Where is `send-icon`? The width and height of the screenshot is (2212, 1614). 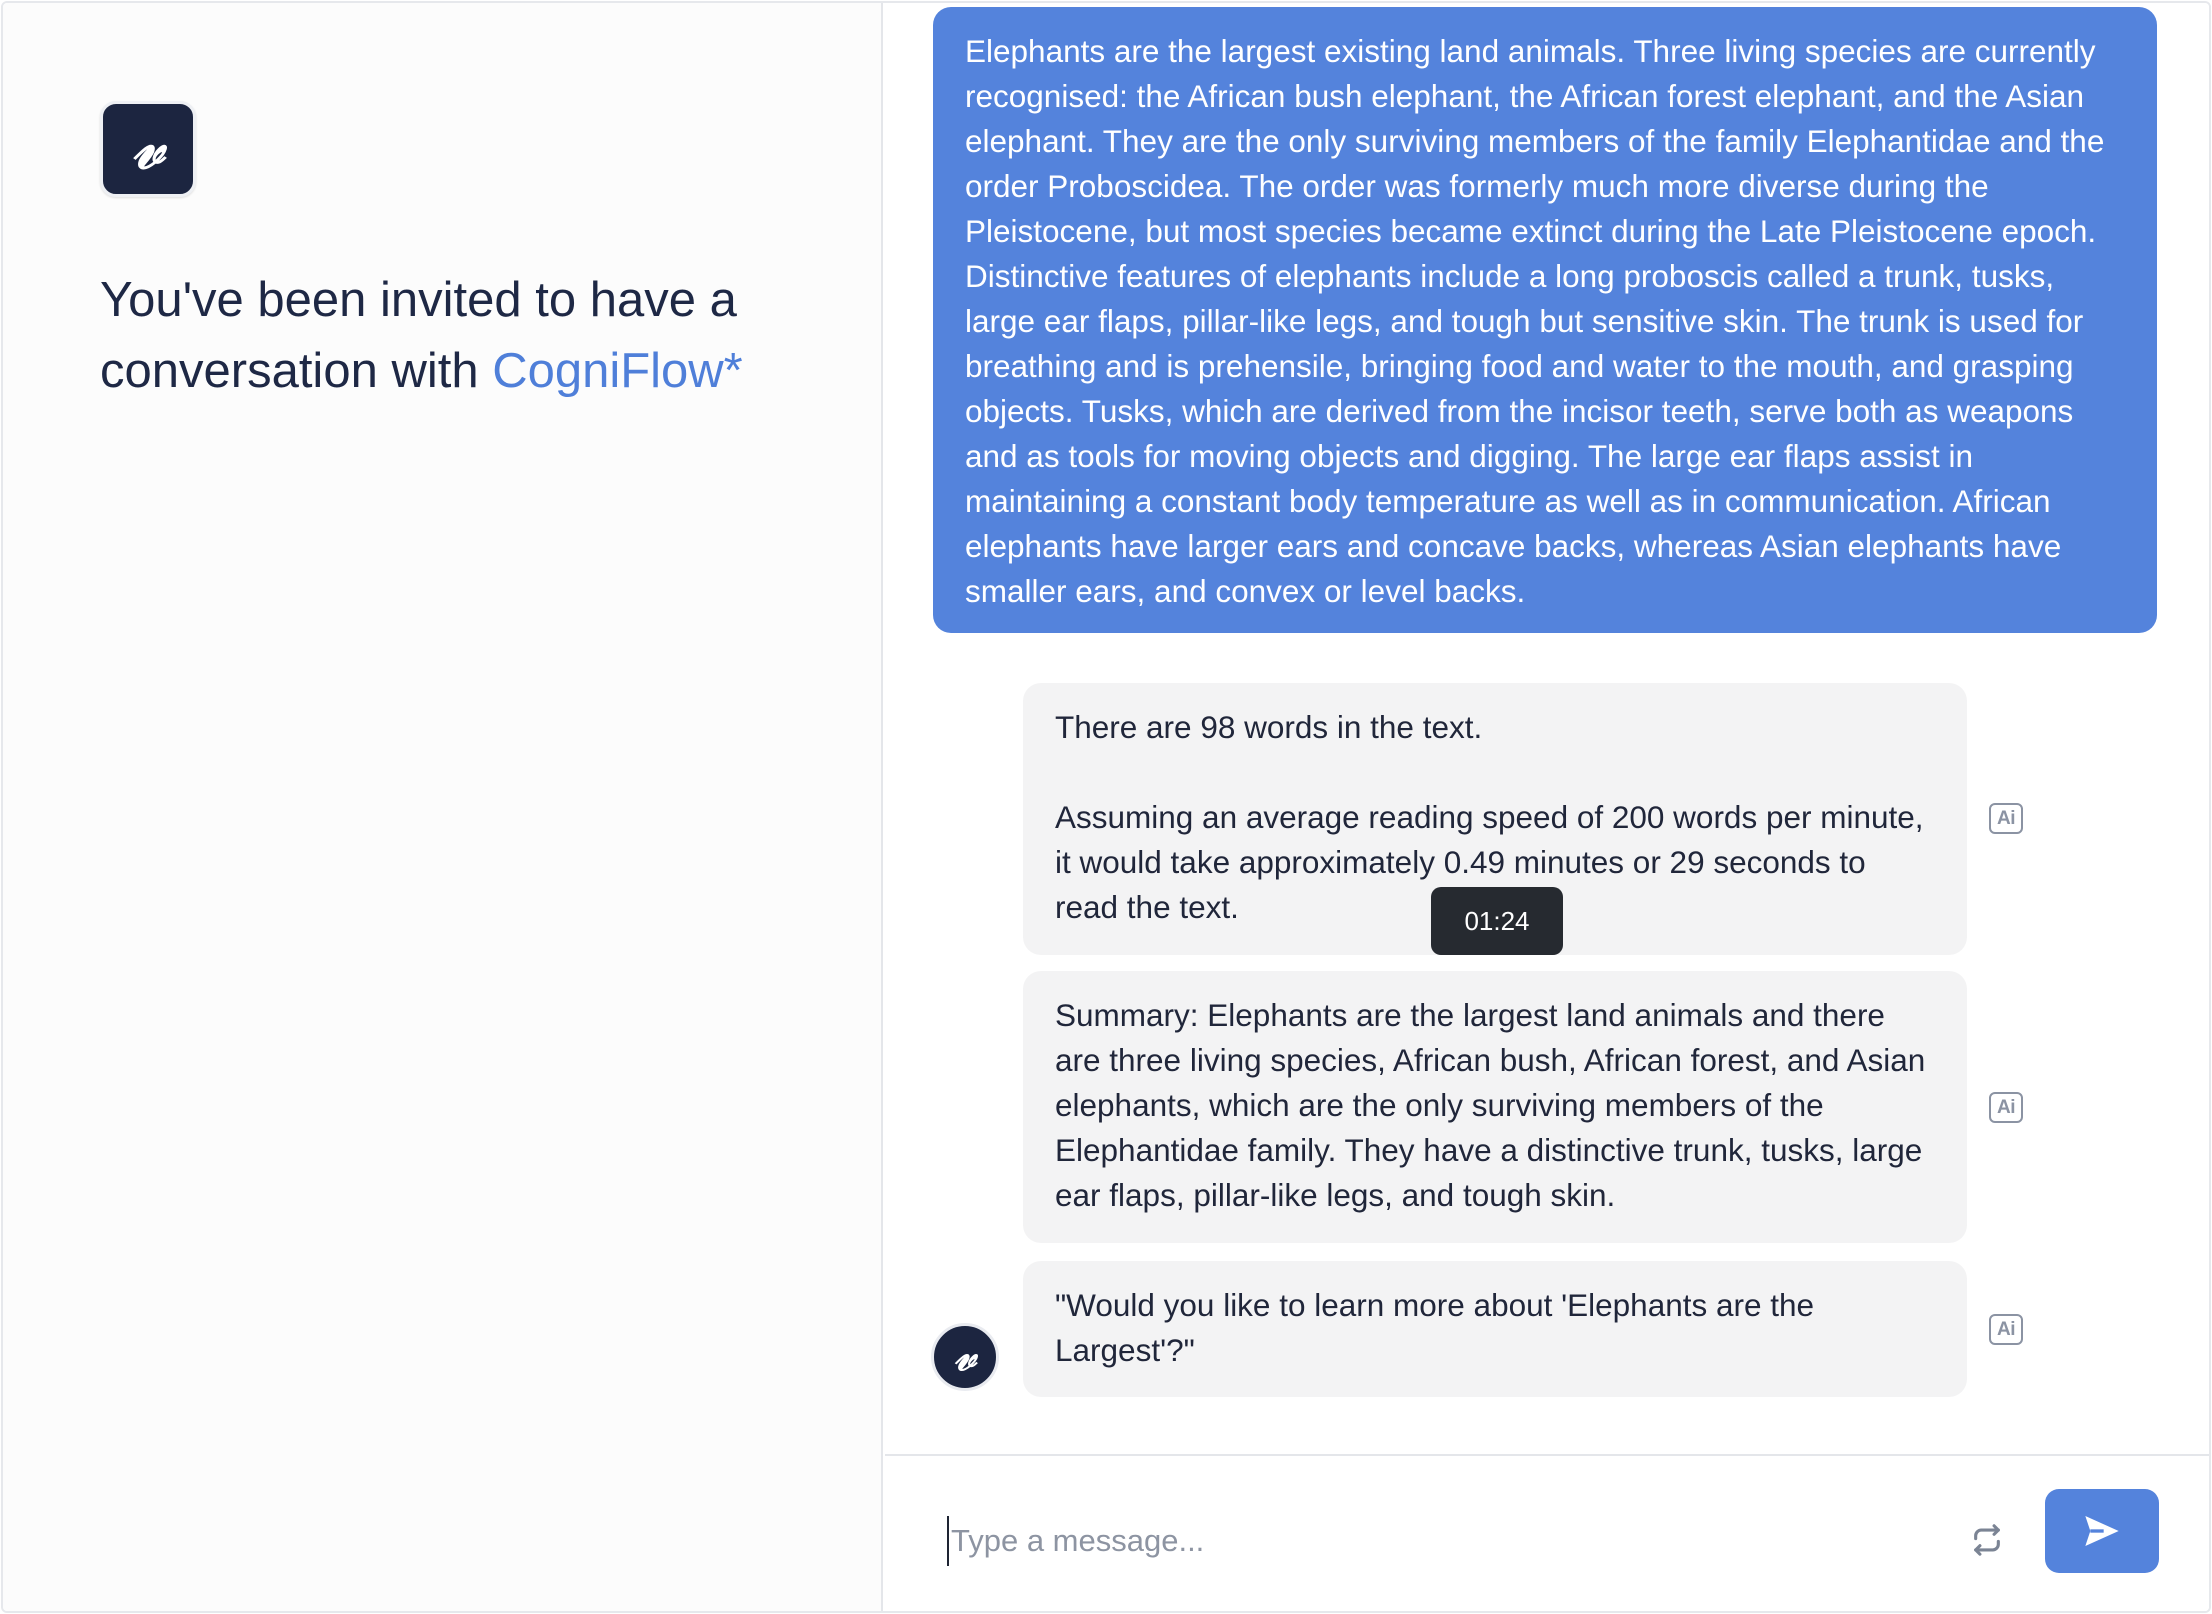 send-icon is located at coordinates (2102, 1531).